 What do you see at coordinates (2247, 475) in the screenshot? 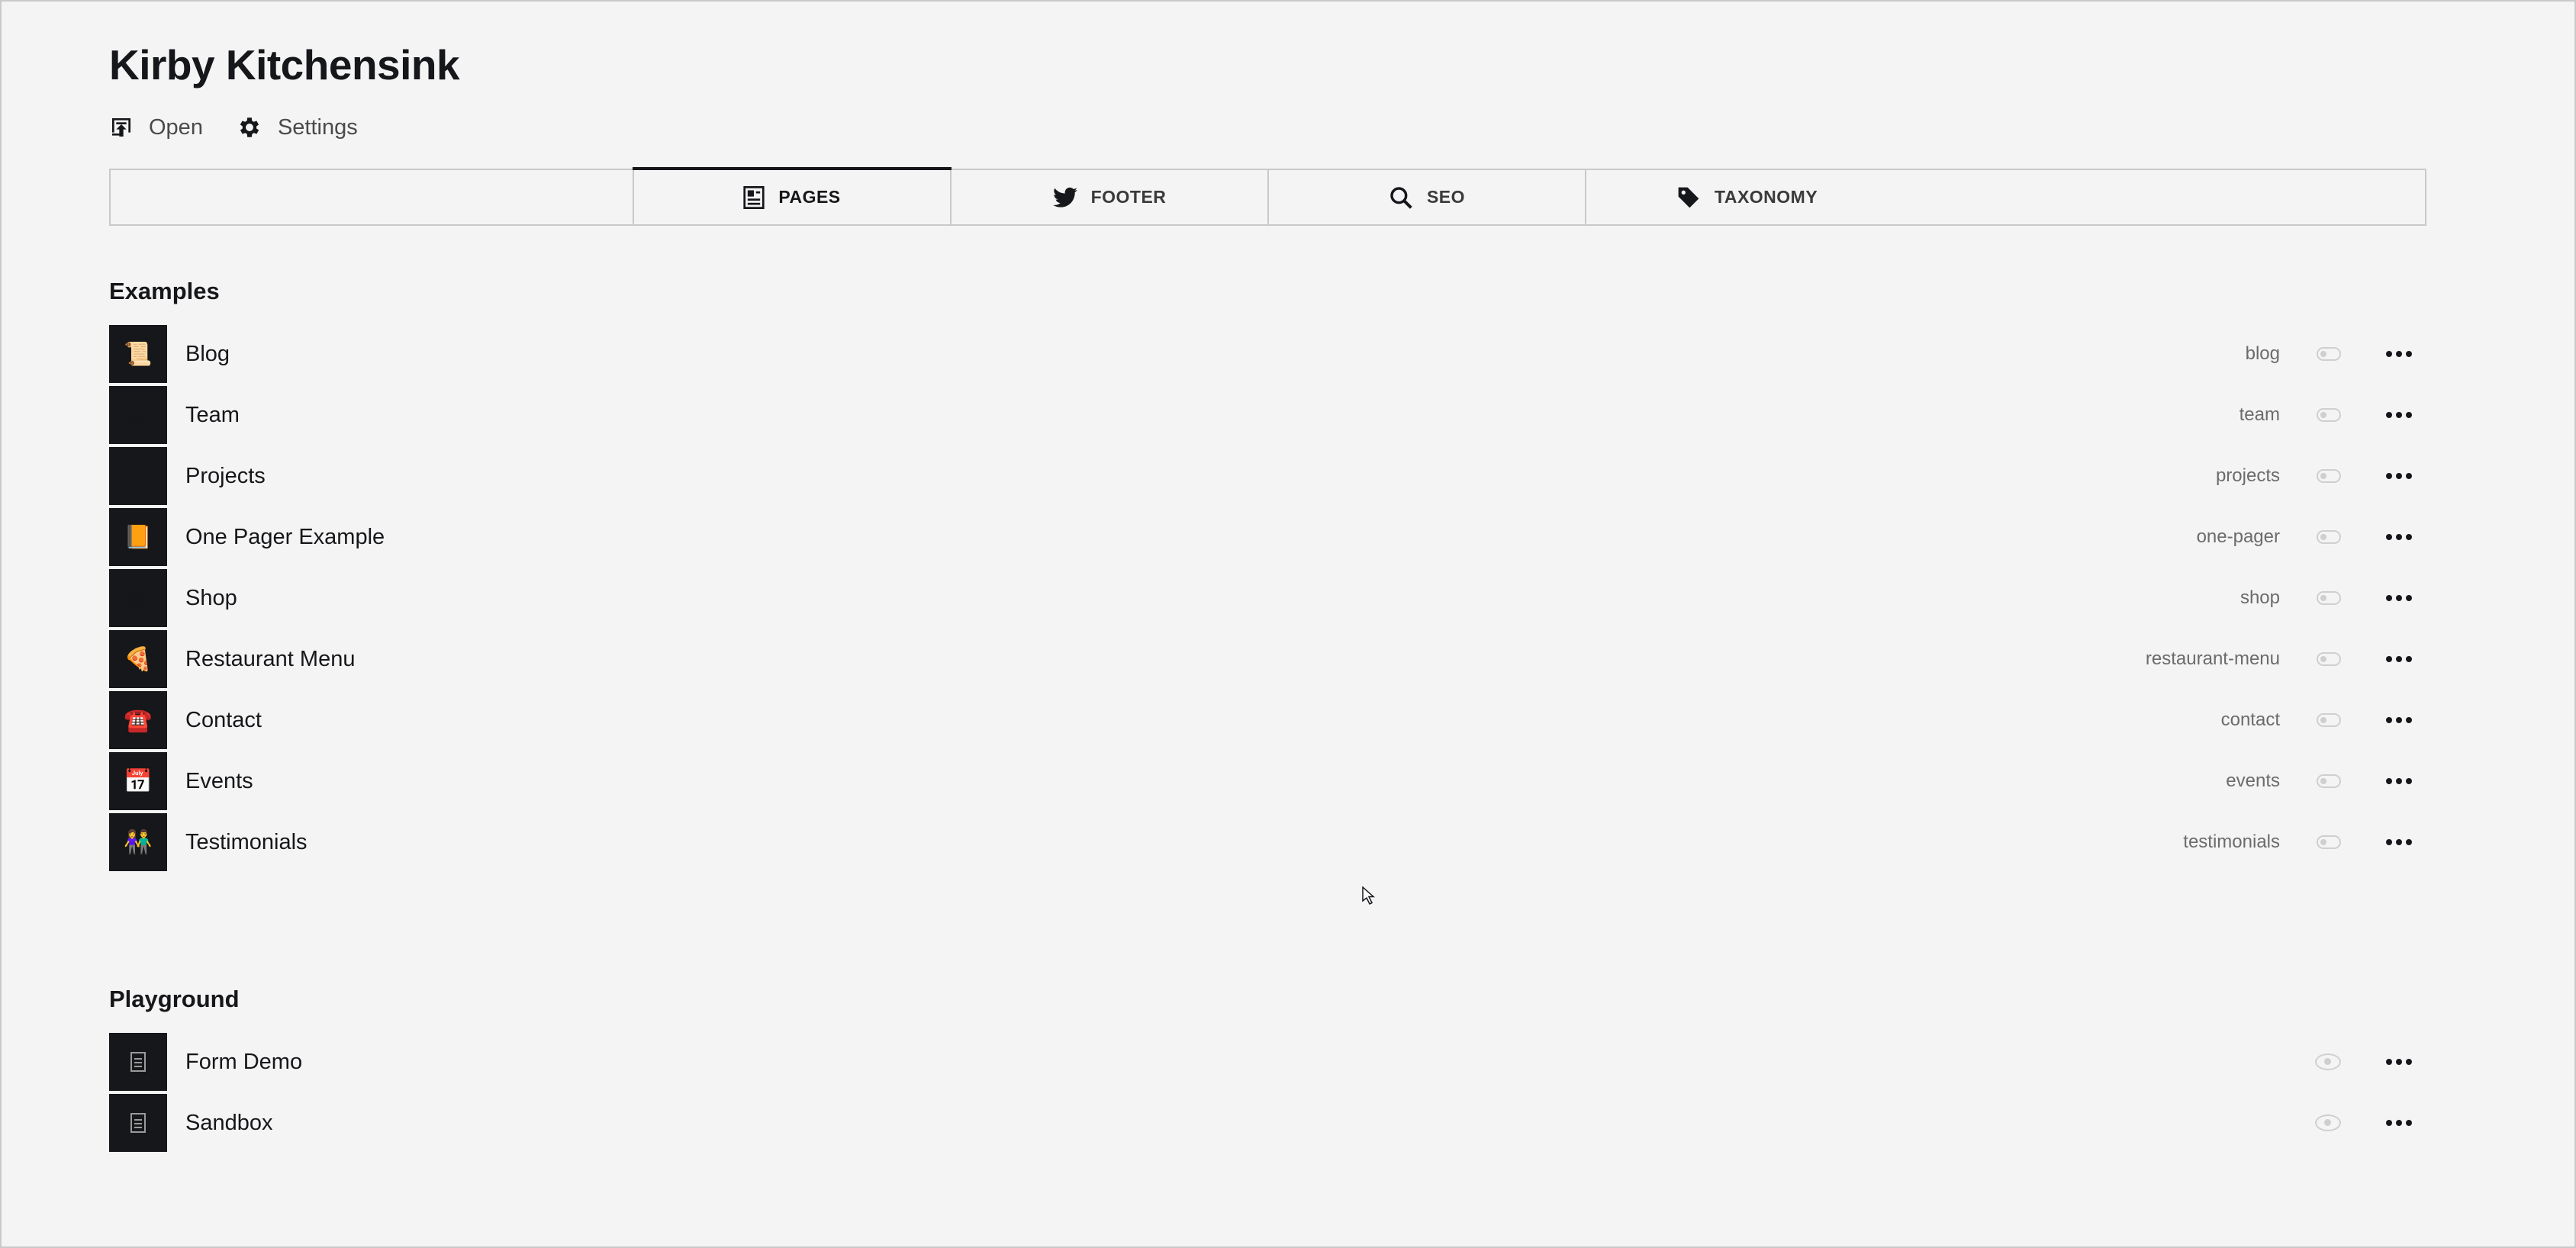
I see `page-slug: projects` at bounding box center [2247, 475].